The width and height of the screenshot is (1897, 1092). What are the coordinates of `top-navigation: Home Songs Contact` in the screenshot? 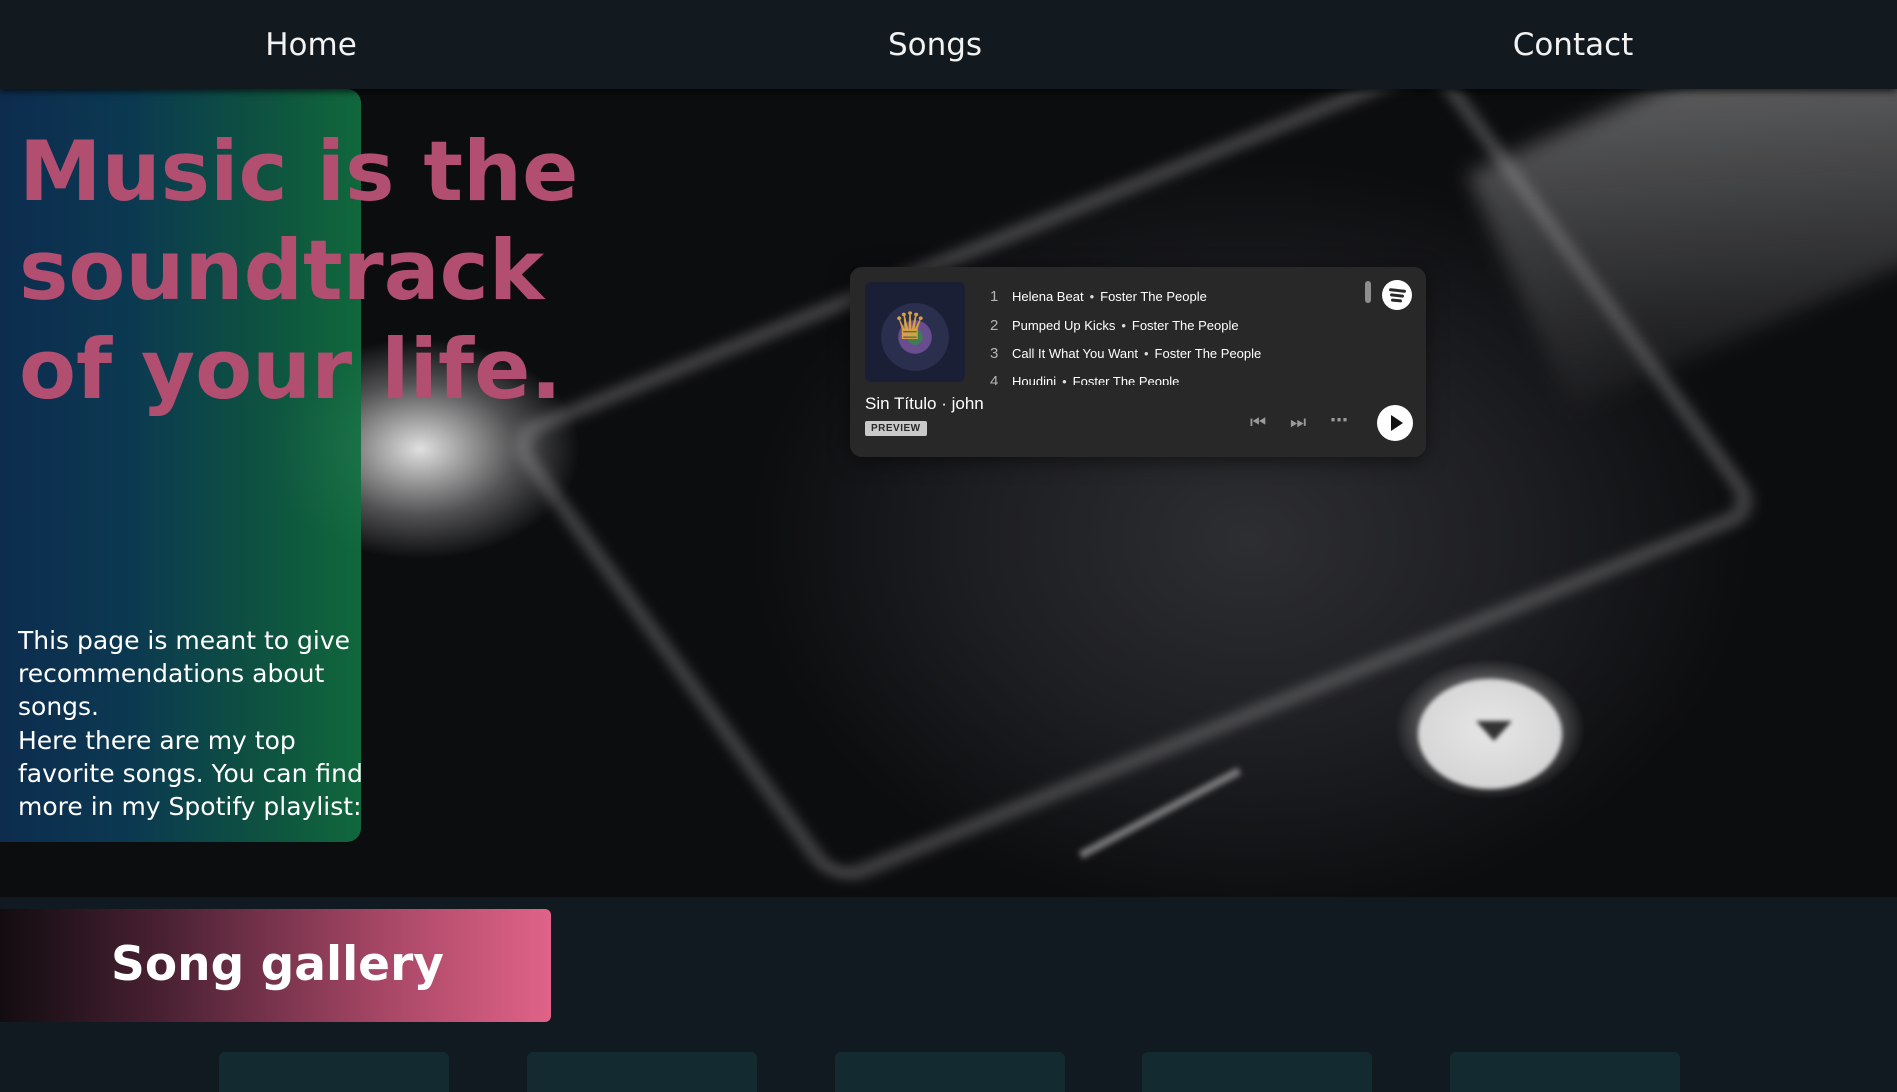 It's located at (948, 44).